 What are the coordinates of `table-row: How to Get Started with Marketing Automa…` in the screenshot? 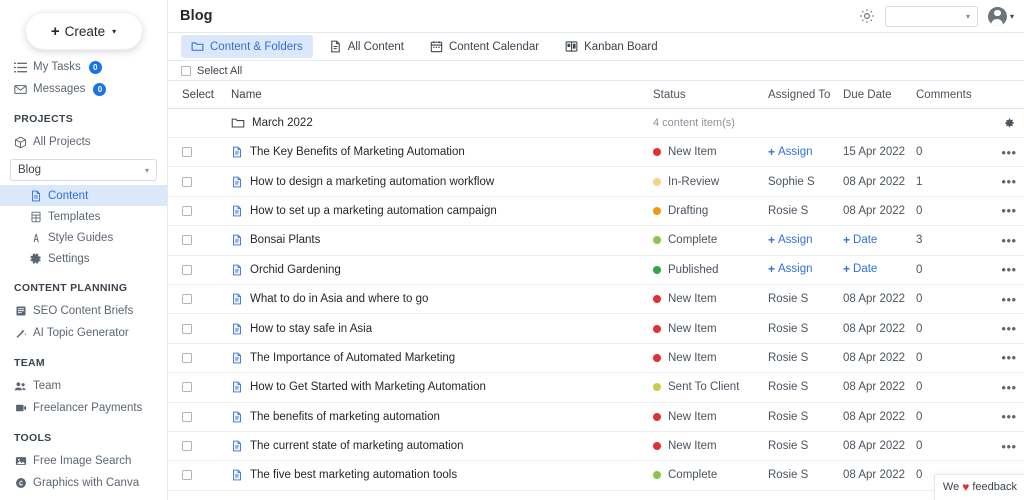 It's located at (596, 388).